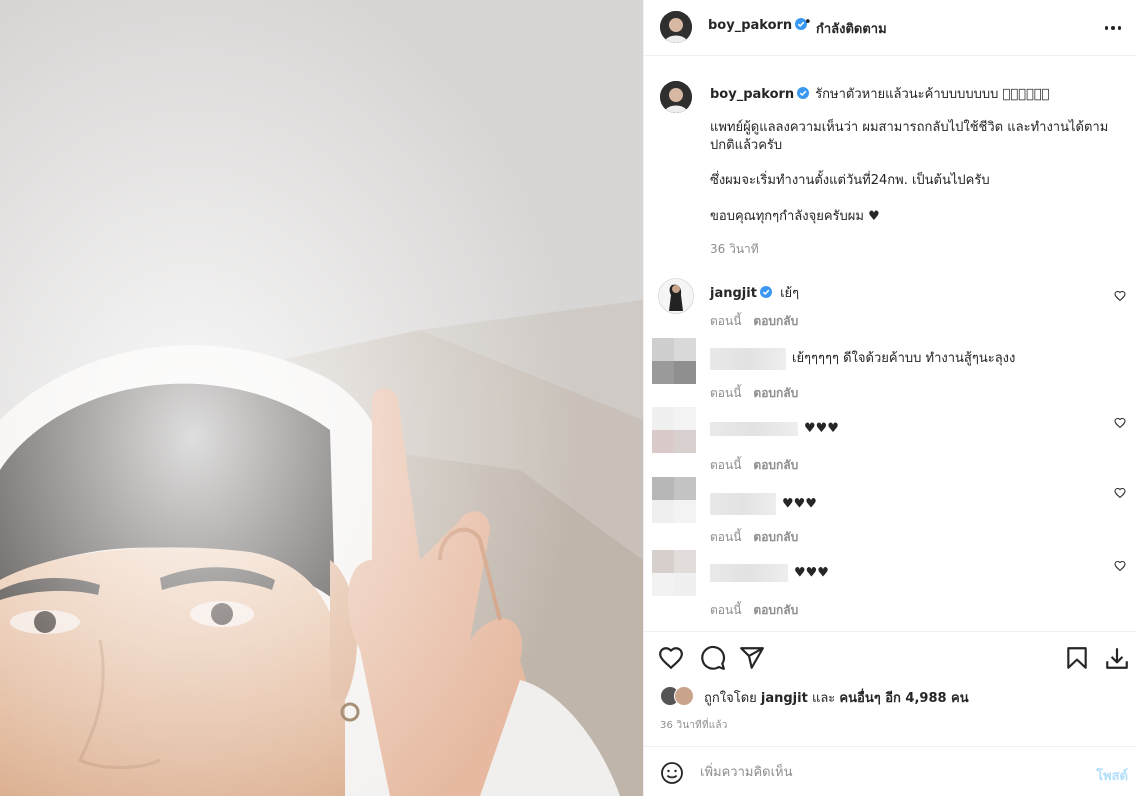 The height and width of the screenshot is (796, 1137). I want to click on post-header: boy_pakorn • กำลังติดตาม, so click(890, 28).